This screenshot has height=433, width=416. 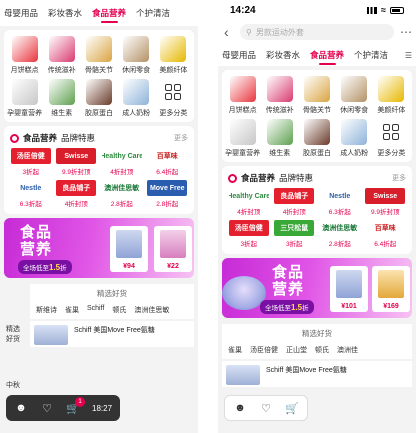 What do you see at coordinates (391, 289) in the screenshot?
I see `banner-product-2: ¥169` at bounding box center [391, 289].